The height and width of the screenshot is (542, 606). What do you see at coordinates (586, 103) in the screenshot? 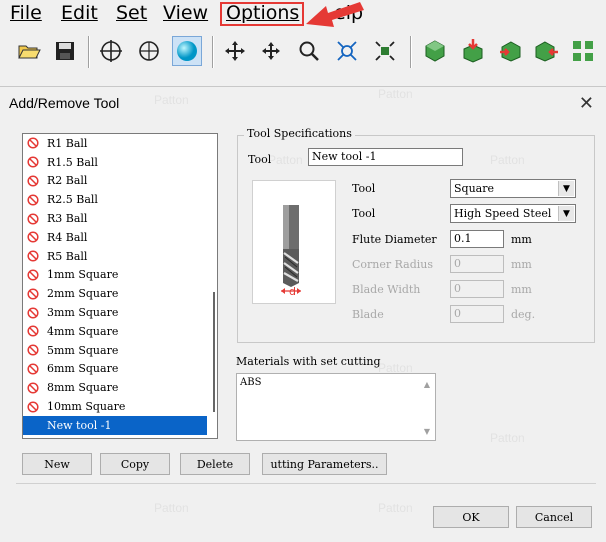
I see `close-icon: ✕` at bounding box center [586, 103].